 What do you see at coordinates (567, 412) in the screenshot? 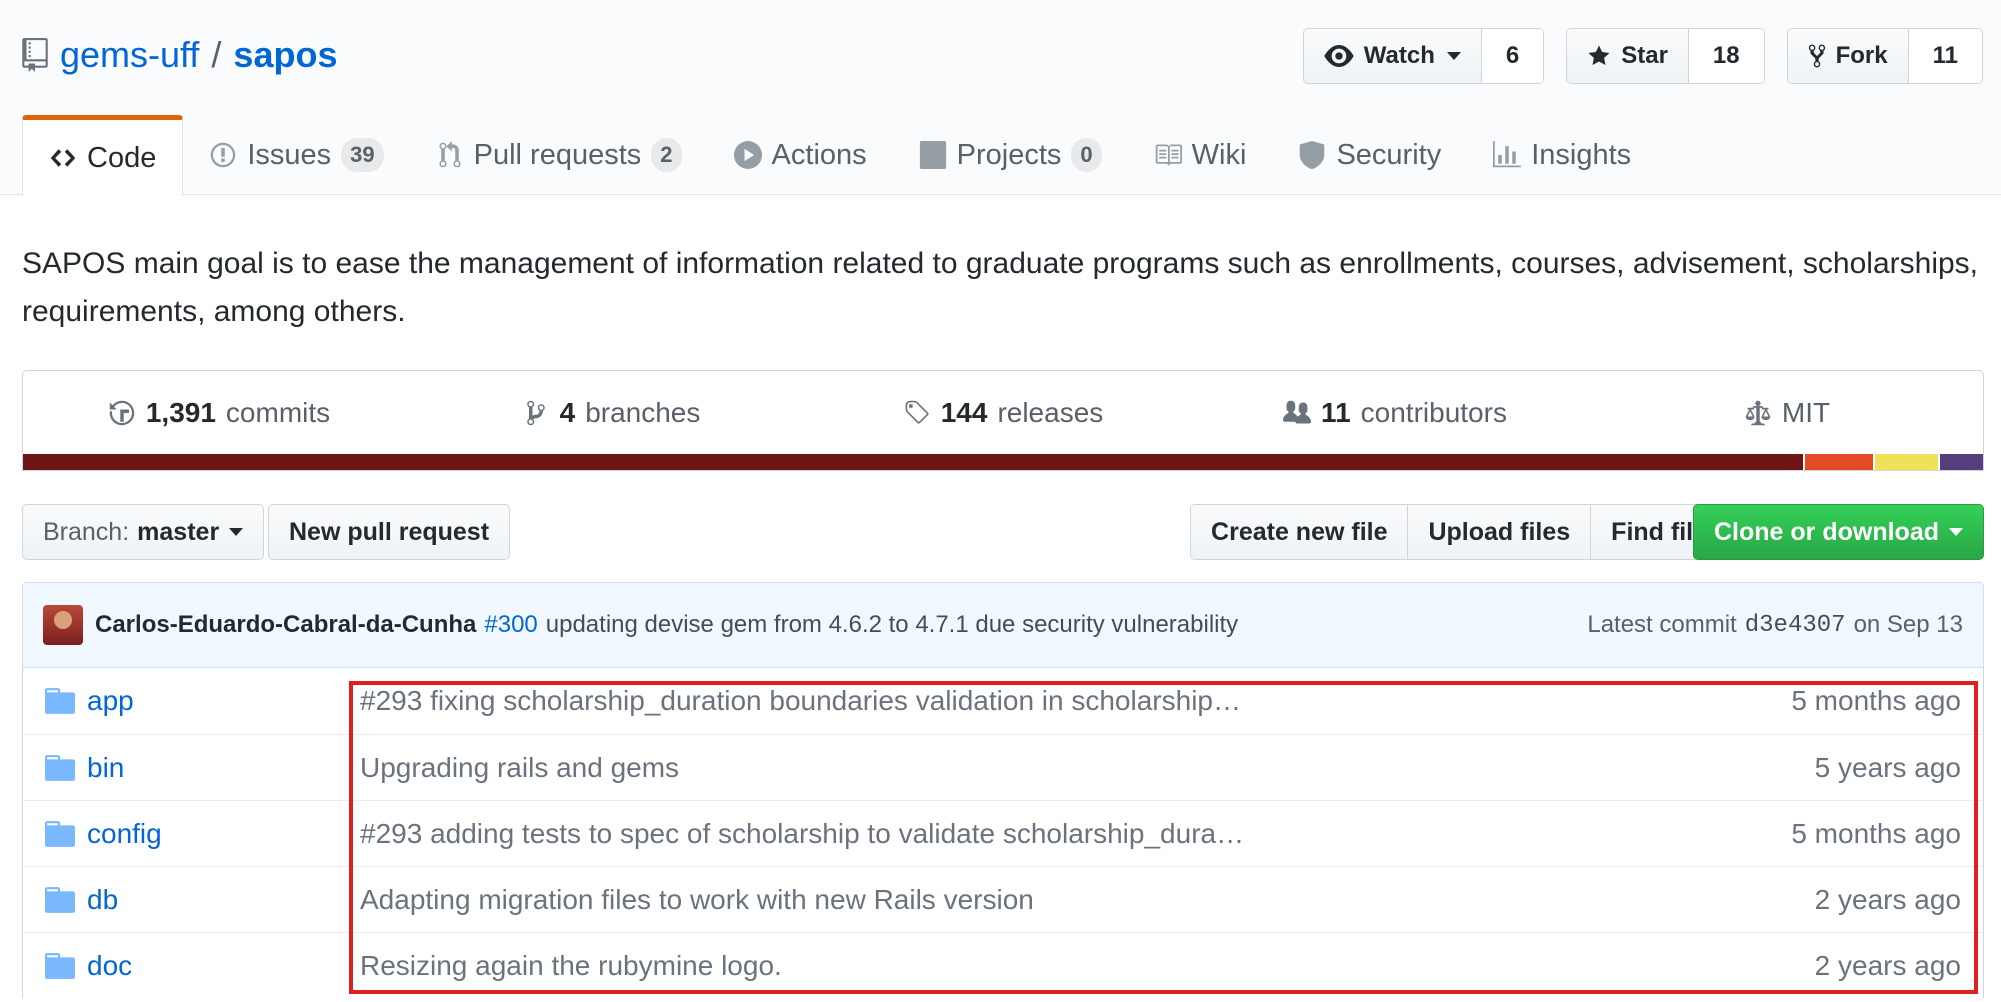
I see `branches-count: 4` at bounding box center [567, 412].